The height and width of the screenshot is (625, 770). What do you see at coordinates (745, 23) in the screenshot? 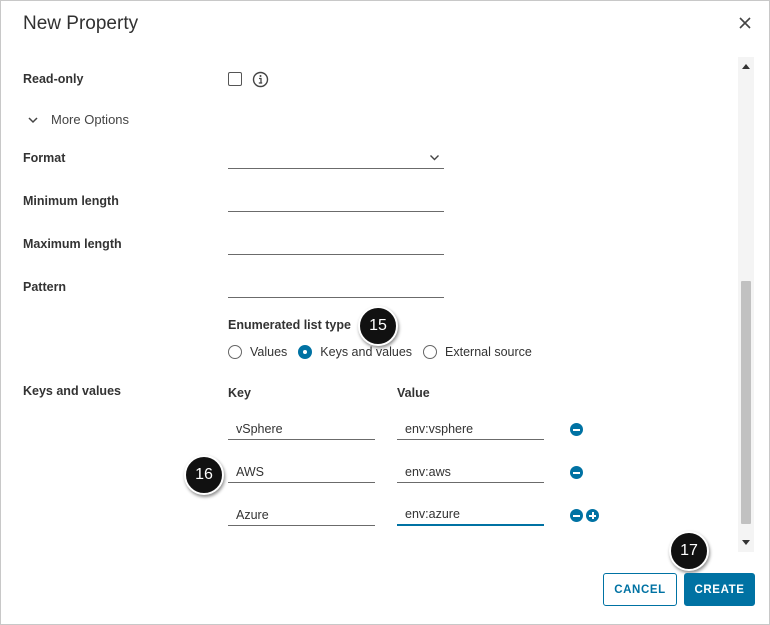
I see `close-icon` at bounding box center [745, 23].